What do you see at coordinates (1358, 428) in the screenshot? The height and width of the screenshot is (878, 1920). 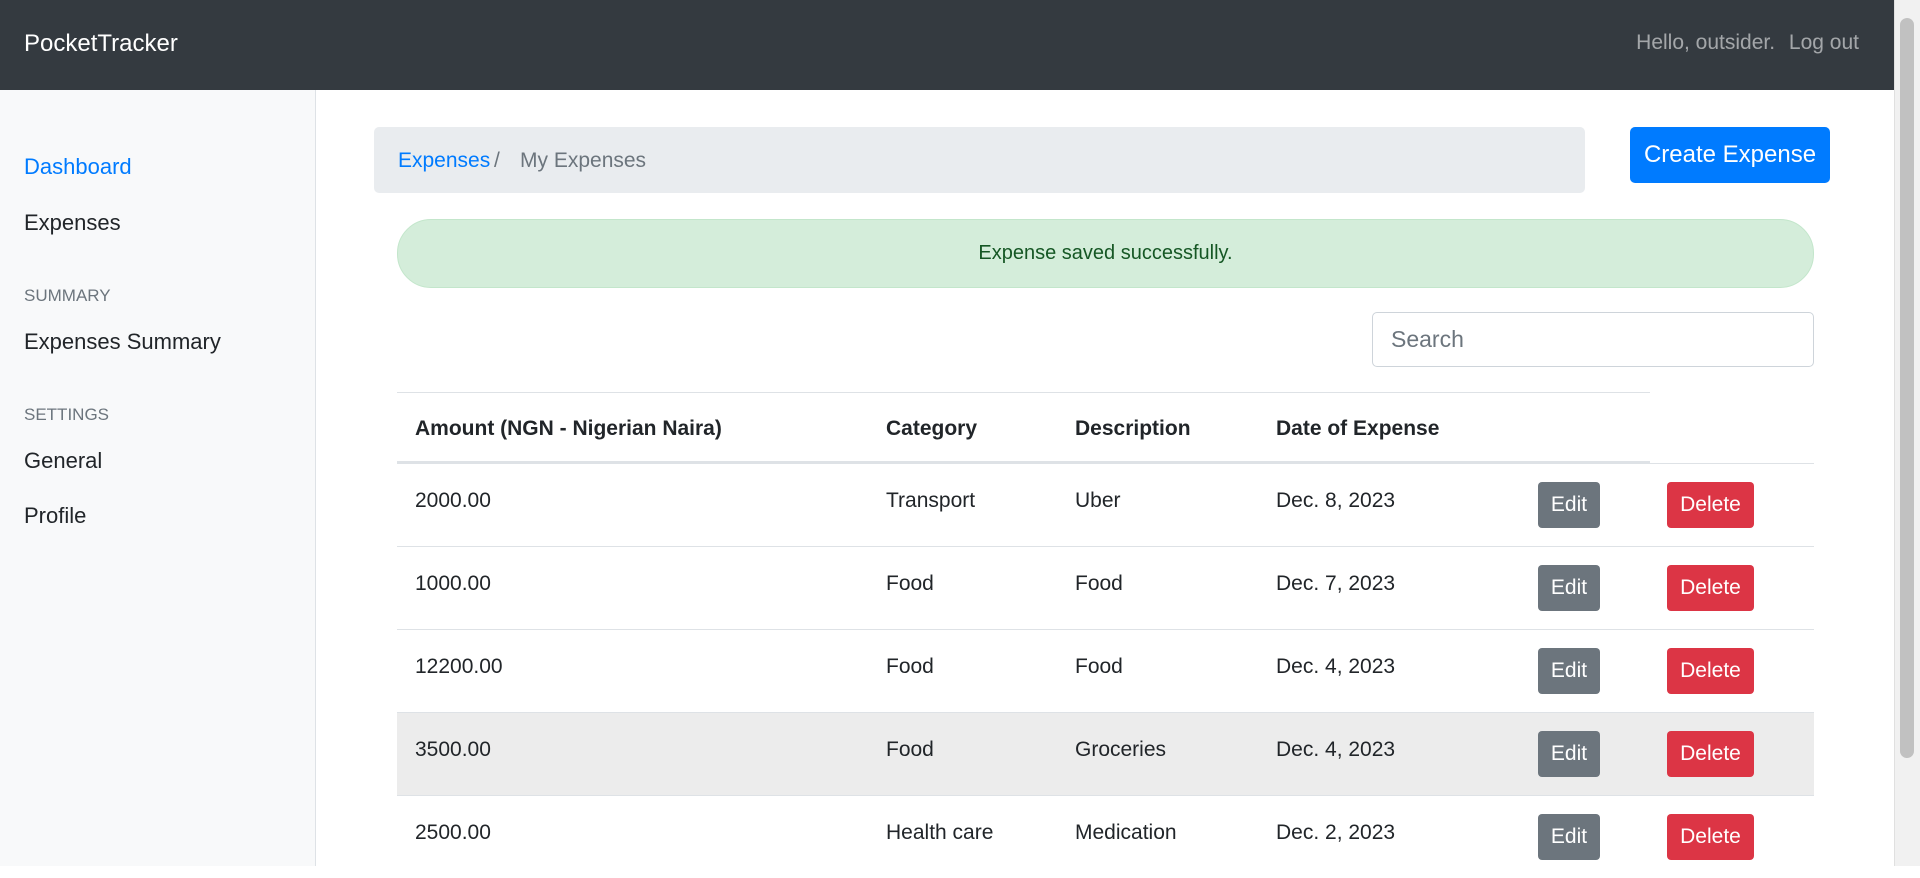 I see `header-date: Date of Expense` at bounding box center [1358, 428].